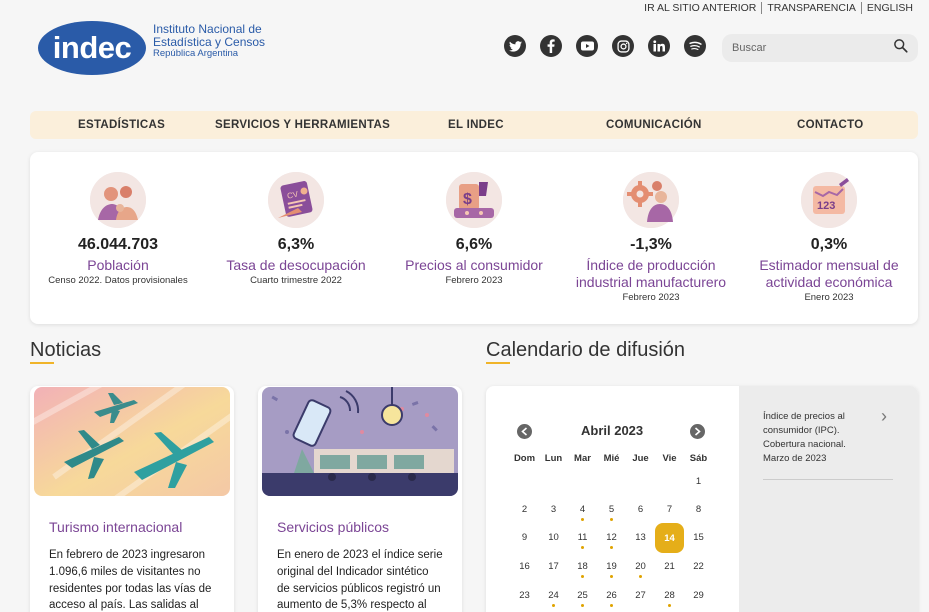  What do you see at coordinates (121, 125) in the screenshot?
I see `nav-estadisticas: ESTADÍSTICAS` at bounding box center [121, 125].